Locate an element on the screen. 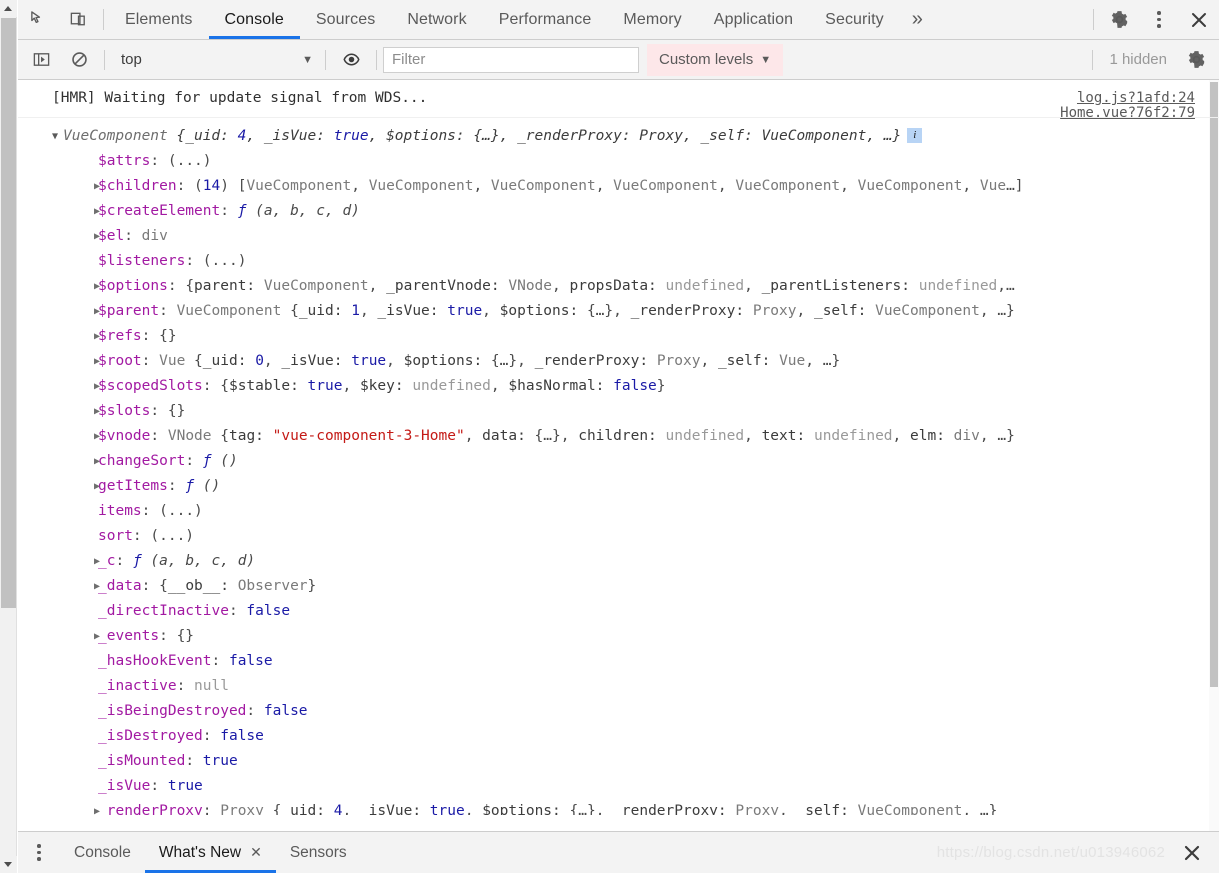 This screenshot has height=873, width=1219. expand-arrow-icon: ▼ is located at coordinates (57, 136).